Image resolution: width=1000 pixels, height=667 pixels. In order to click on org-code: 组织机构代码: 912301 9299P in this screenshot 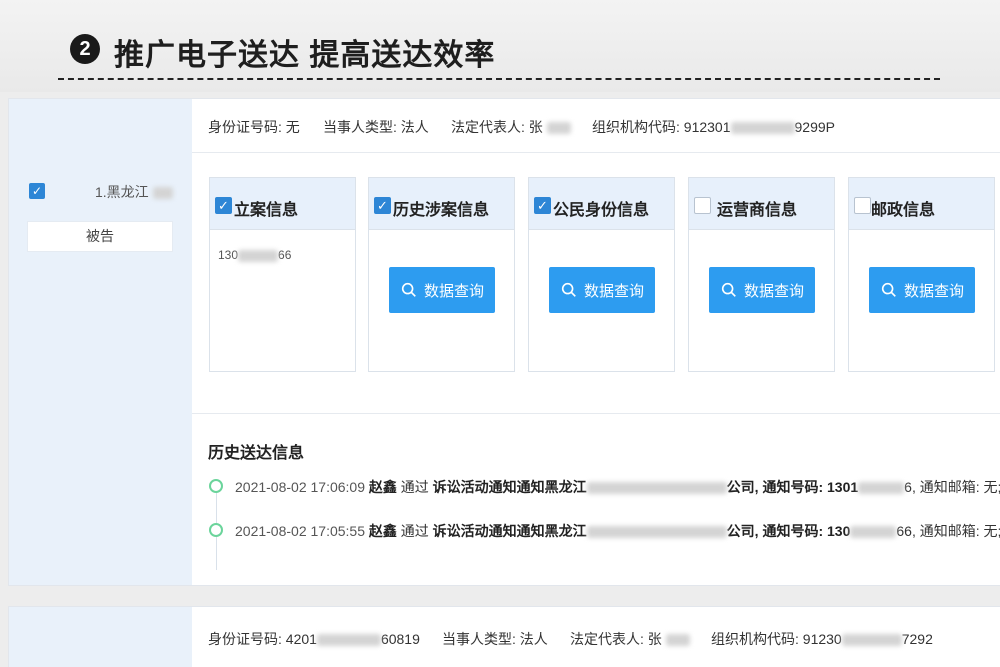, I will do `click(713, 127)`.